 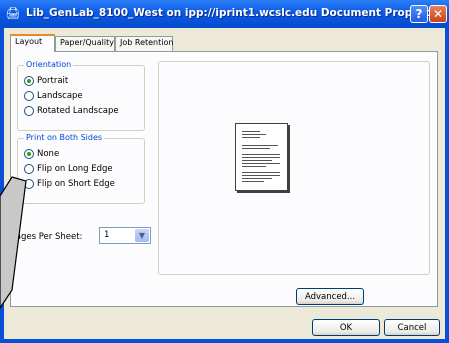 I want to click on radio-landscape: Landscape, so click(x=53, y=96).